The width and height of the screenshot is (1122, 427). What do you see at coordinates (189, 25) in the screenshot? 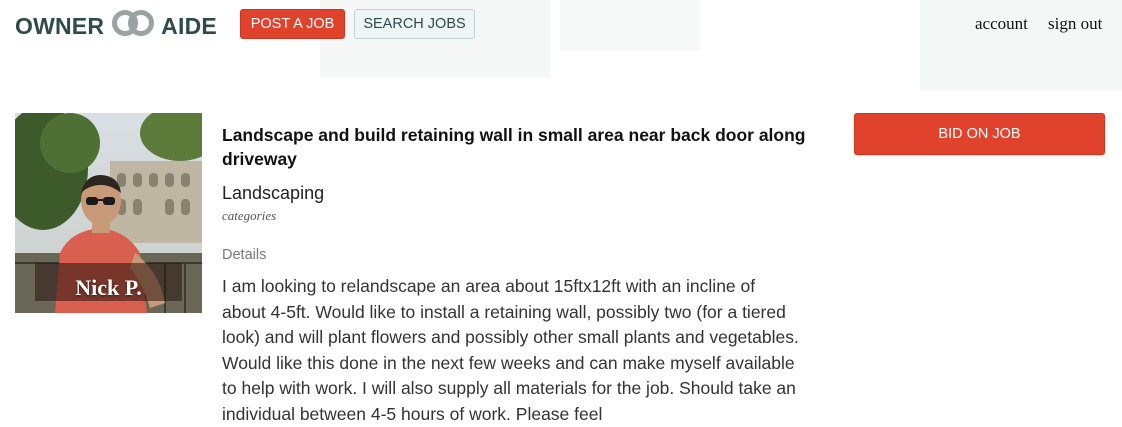
I see `logo-text-aide: AIDE` at bounding box center [189, 25].